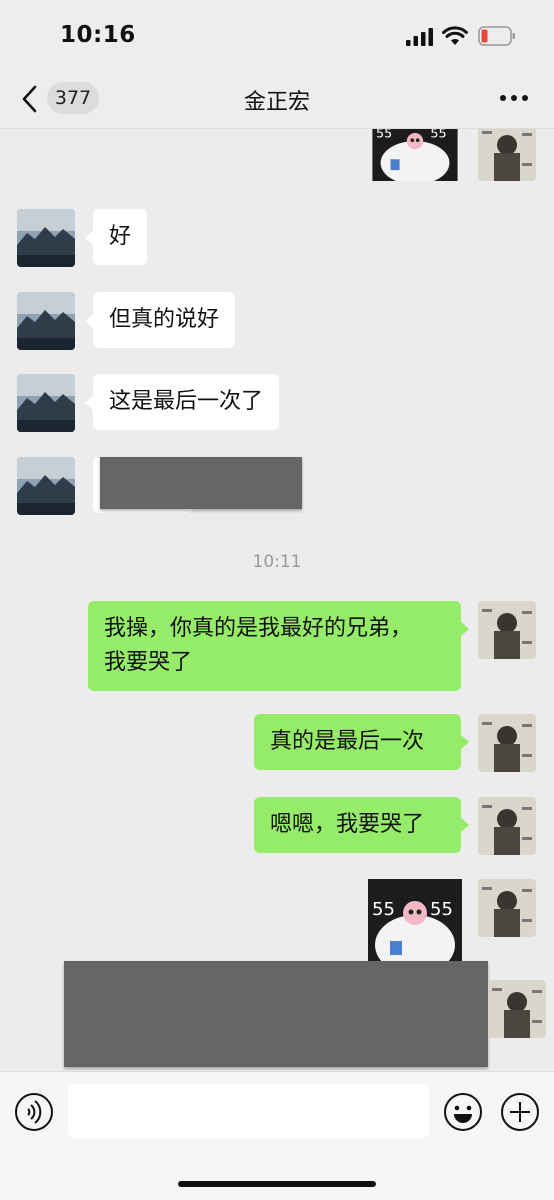  I want to click on message-bubble-incoming: 这是最后一次了, so click(186, 402).